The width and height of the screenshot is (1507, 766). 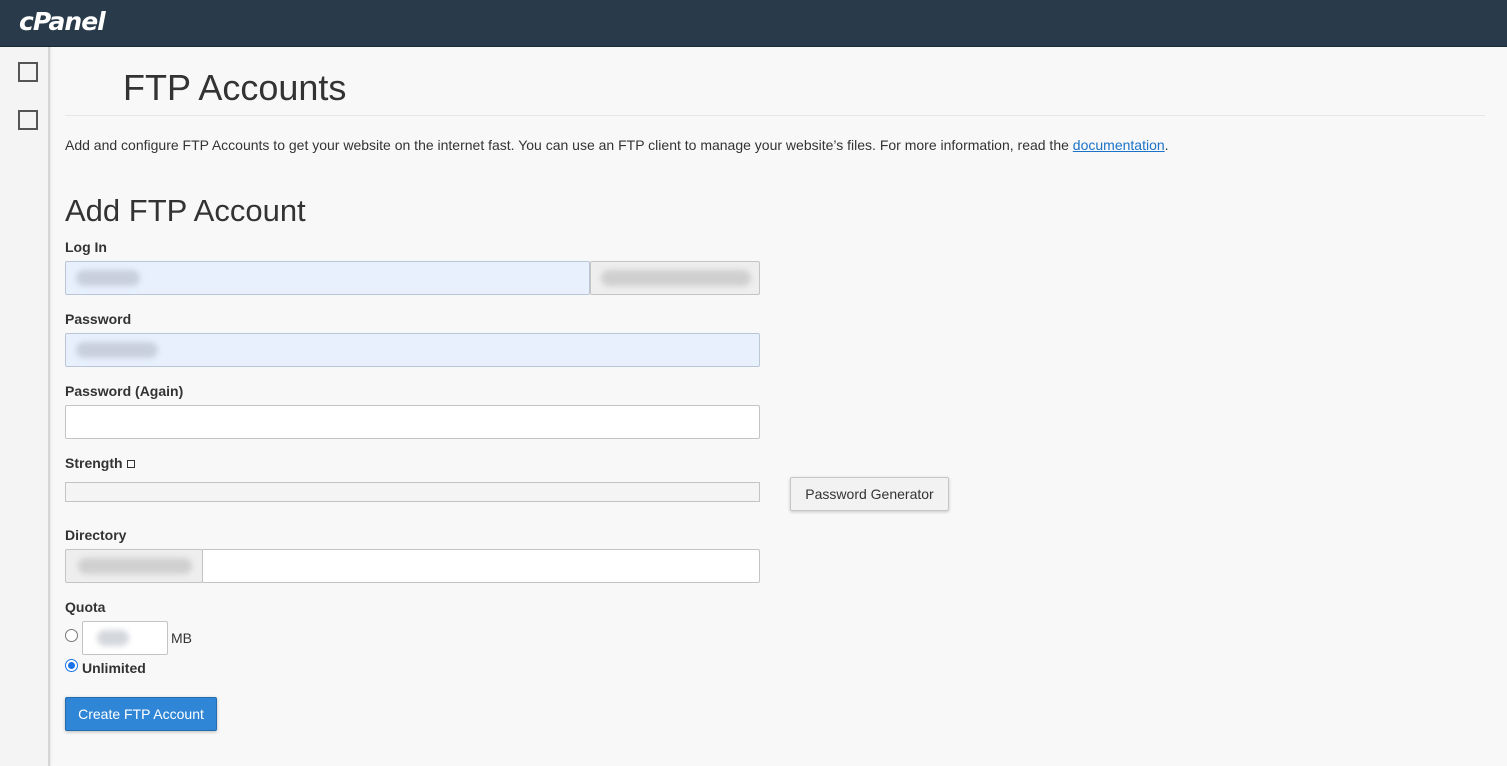 I want to click on login-label: Log In, so click(x=86, y=247).